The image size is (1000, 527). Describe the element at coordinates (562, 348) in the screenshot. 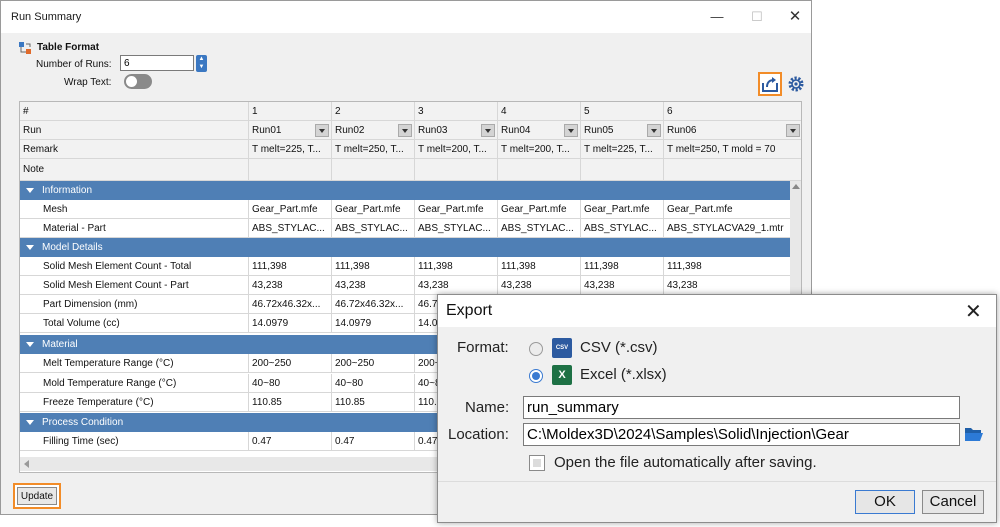

I see `csv-file-icon: CSV` at that location.